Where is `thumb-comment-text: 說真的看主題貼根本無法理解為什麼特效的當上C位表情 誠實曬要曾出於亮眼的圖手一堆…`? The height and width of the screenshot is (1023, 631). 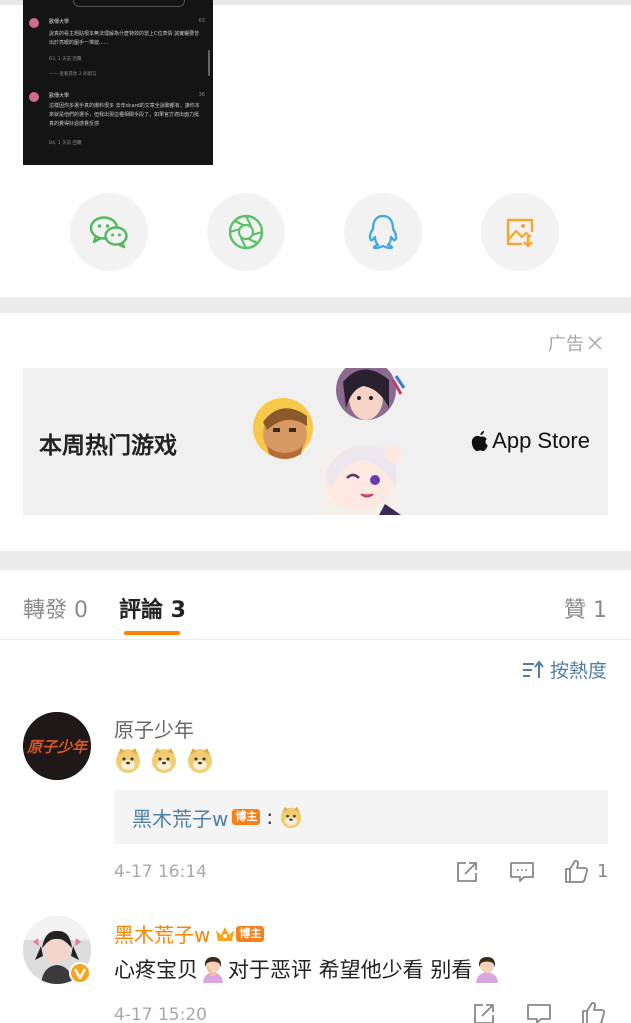
thumb-comment-text: 說真的看主題貼根本無法理解為什麼特效的當上C位表情 誠實曬要曾出於亮眼的圖手一堆… is located at coordinates (124, 38).